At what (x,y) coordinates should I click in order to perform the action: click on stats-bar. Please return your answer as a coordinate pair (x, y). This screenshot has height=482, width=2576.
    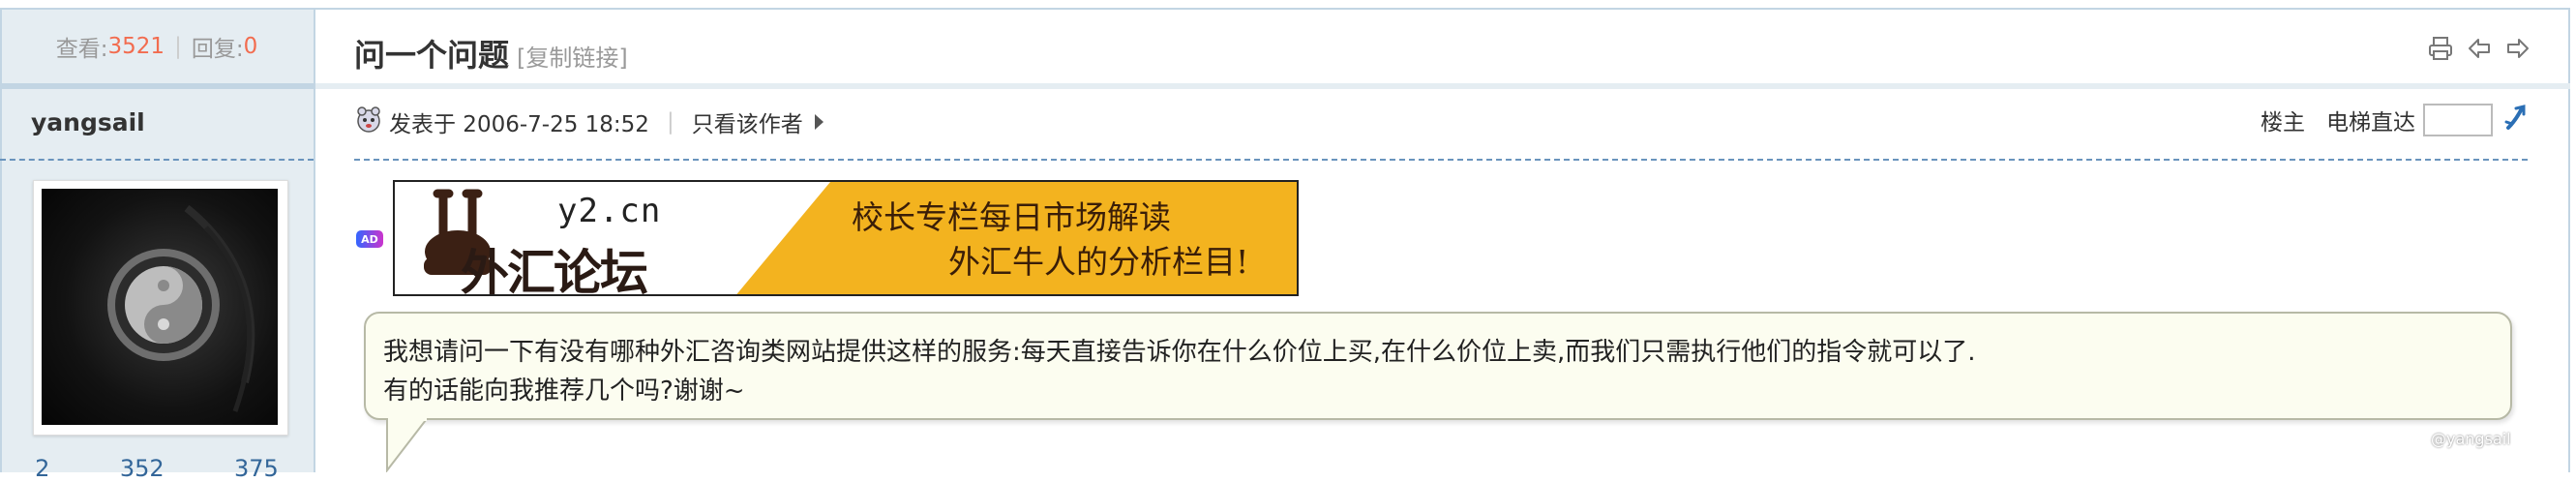
    Looking at the image, I should click on (157, 86).